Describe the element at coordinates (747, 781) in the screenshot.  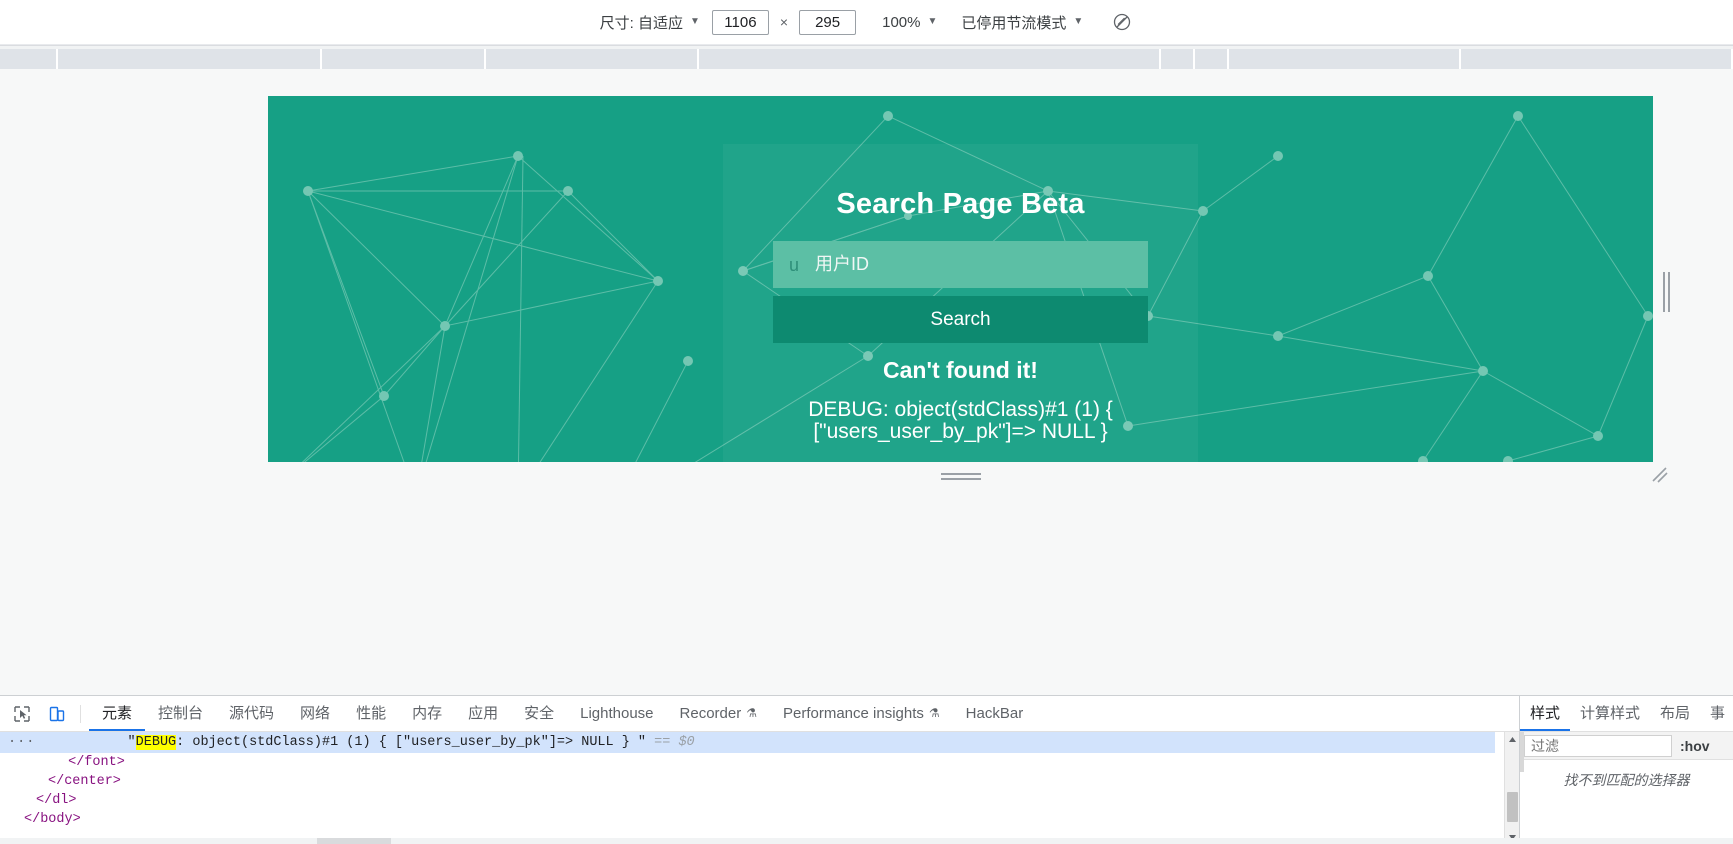
I see `dom-row: </center>` at that location.